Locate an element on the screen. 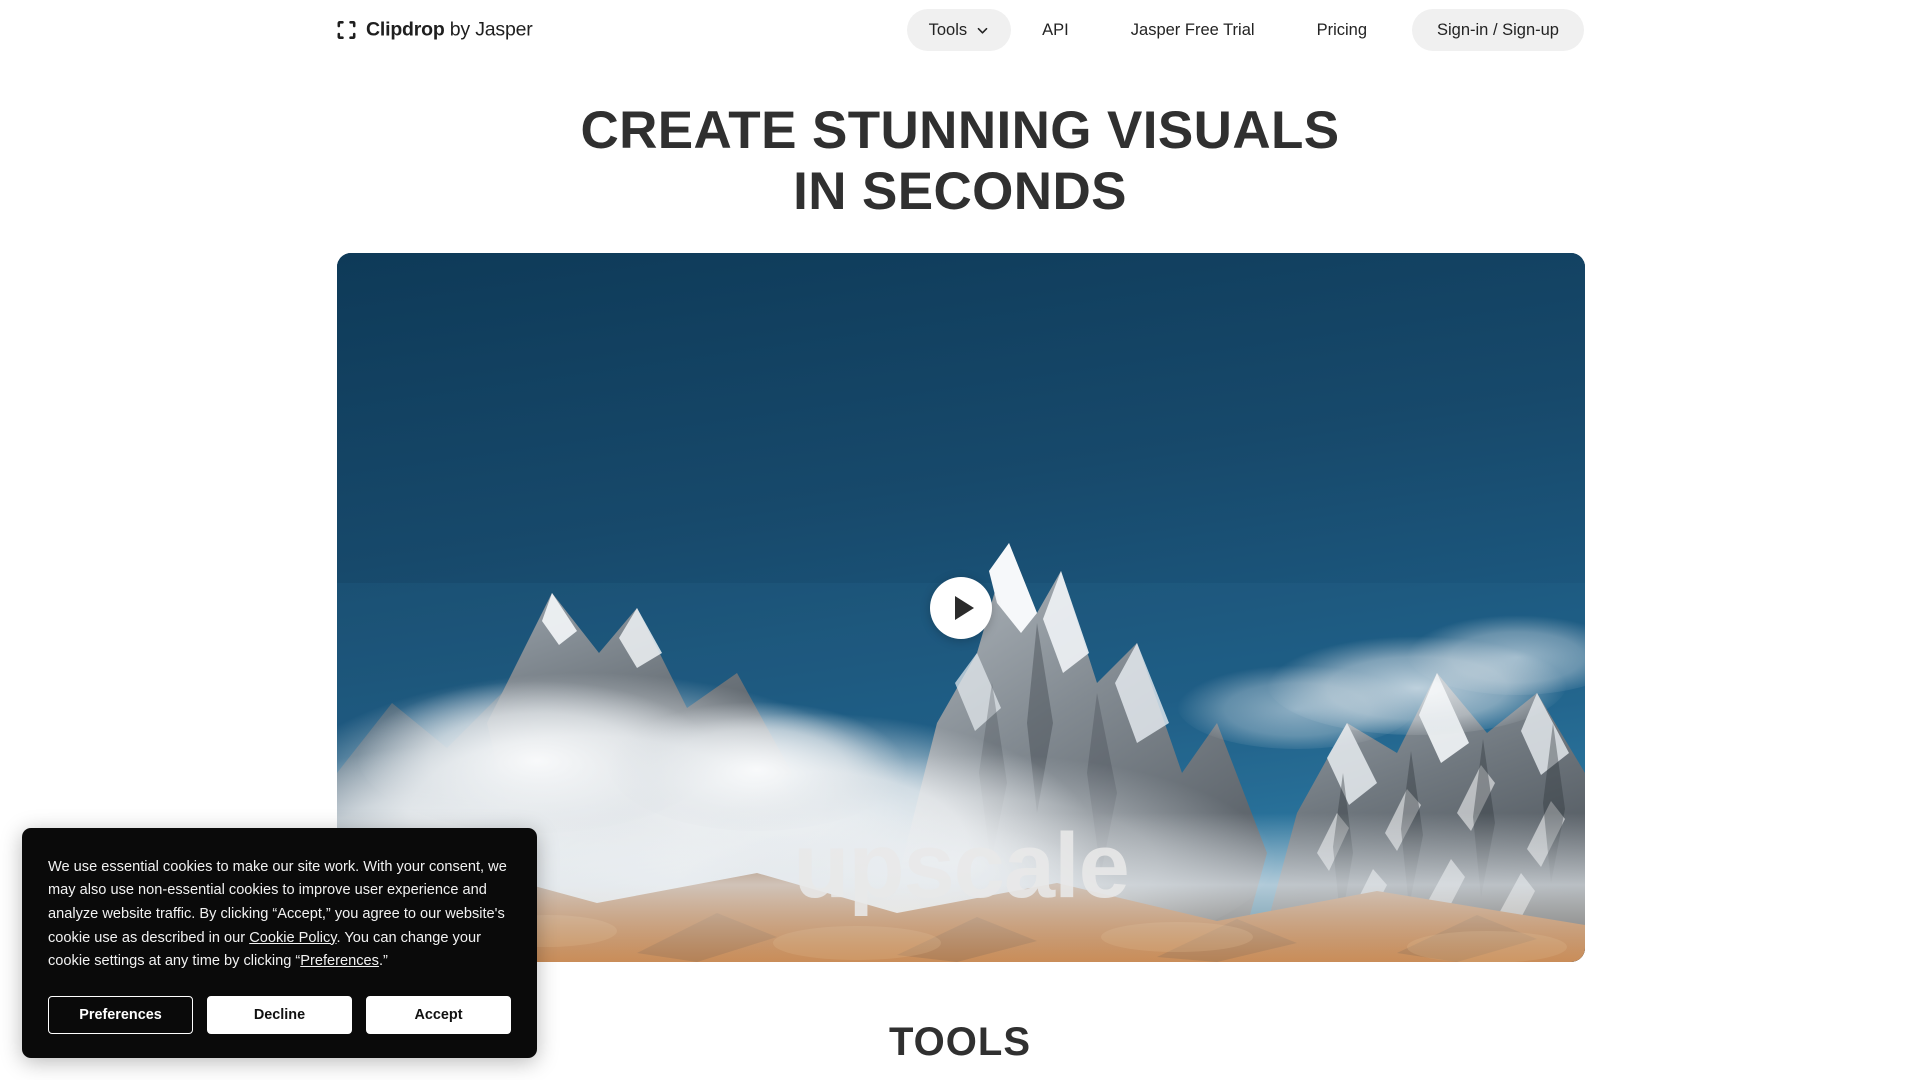  video-play-button is located at coordinates (961, 607).